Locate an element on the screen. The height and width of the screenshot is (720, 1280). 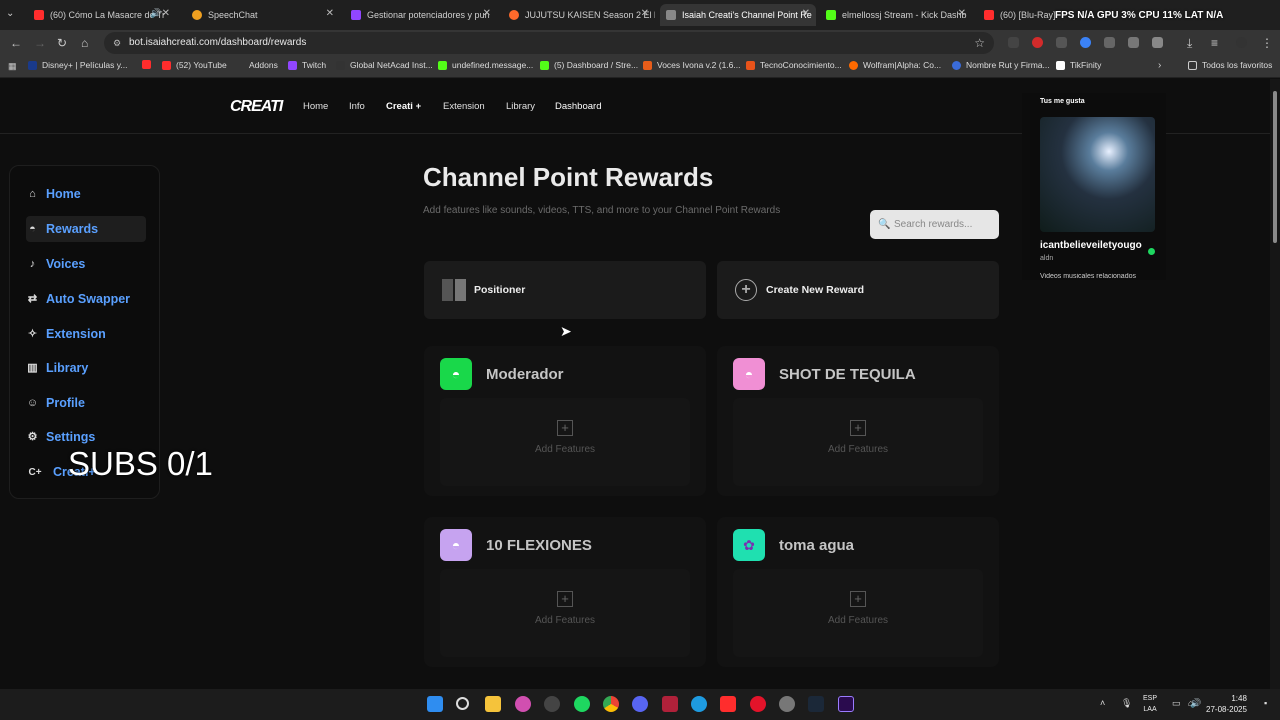
language-indicator: ESP LAA is located at coordinates (1150, 704).